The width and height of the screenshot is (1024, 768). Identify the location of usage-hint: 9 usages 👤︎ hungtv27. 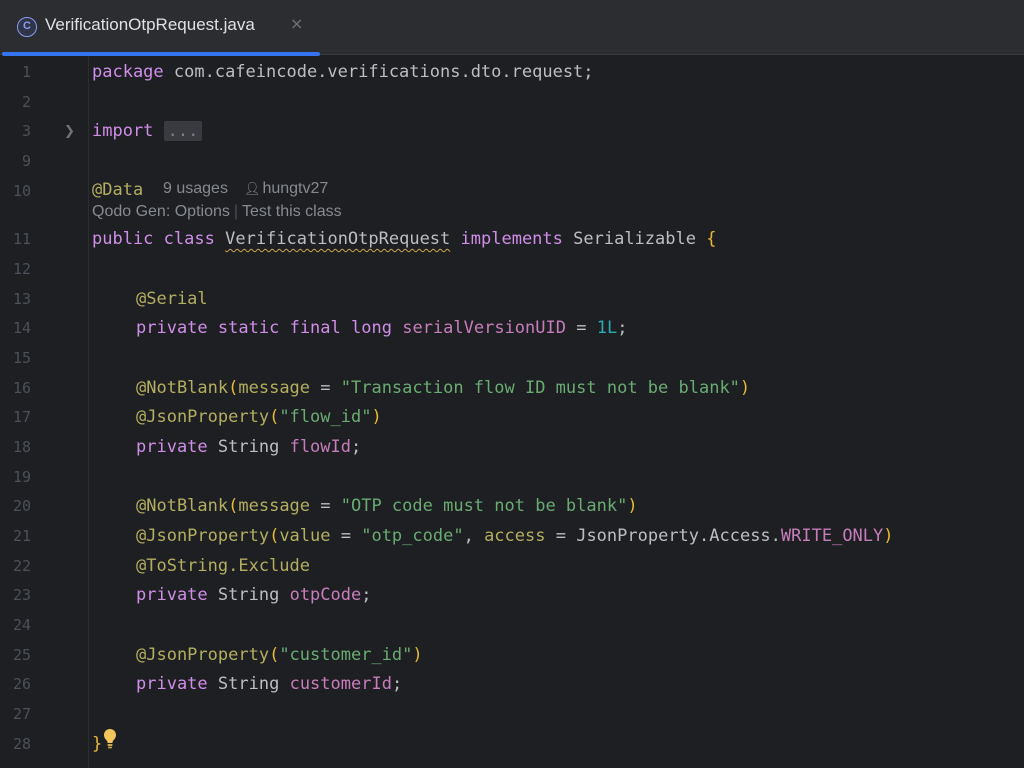
(245, 189).